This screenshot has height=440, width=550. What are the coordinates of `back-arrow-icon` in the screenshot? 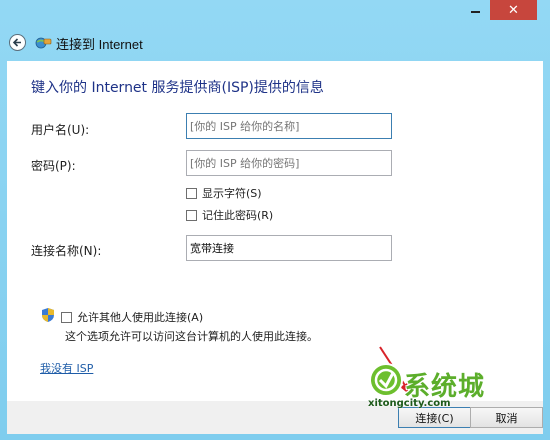 It's located at (16, 42).